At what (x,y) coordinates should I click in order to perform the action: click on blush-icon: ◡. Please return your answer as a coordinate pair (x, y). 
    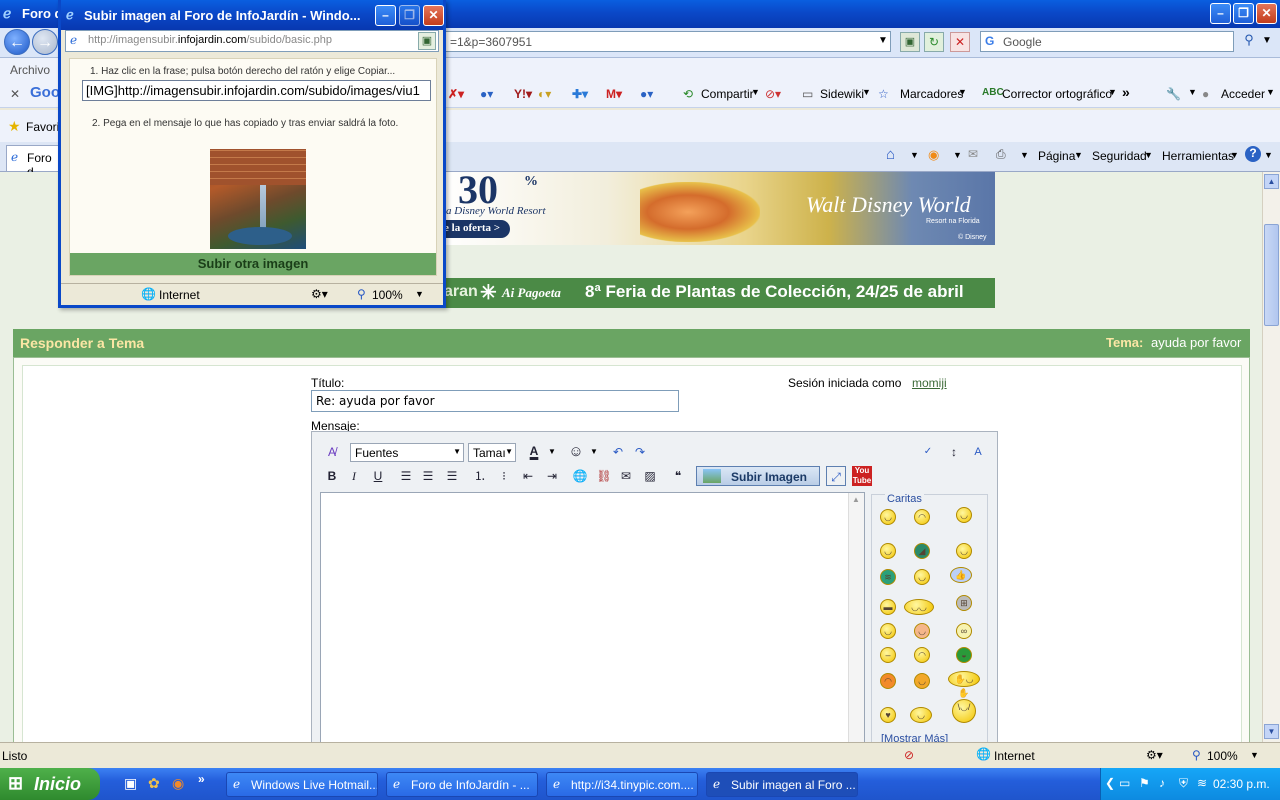
    Looking at the image, I should click on (922, 631).